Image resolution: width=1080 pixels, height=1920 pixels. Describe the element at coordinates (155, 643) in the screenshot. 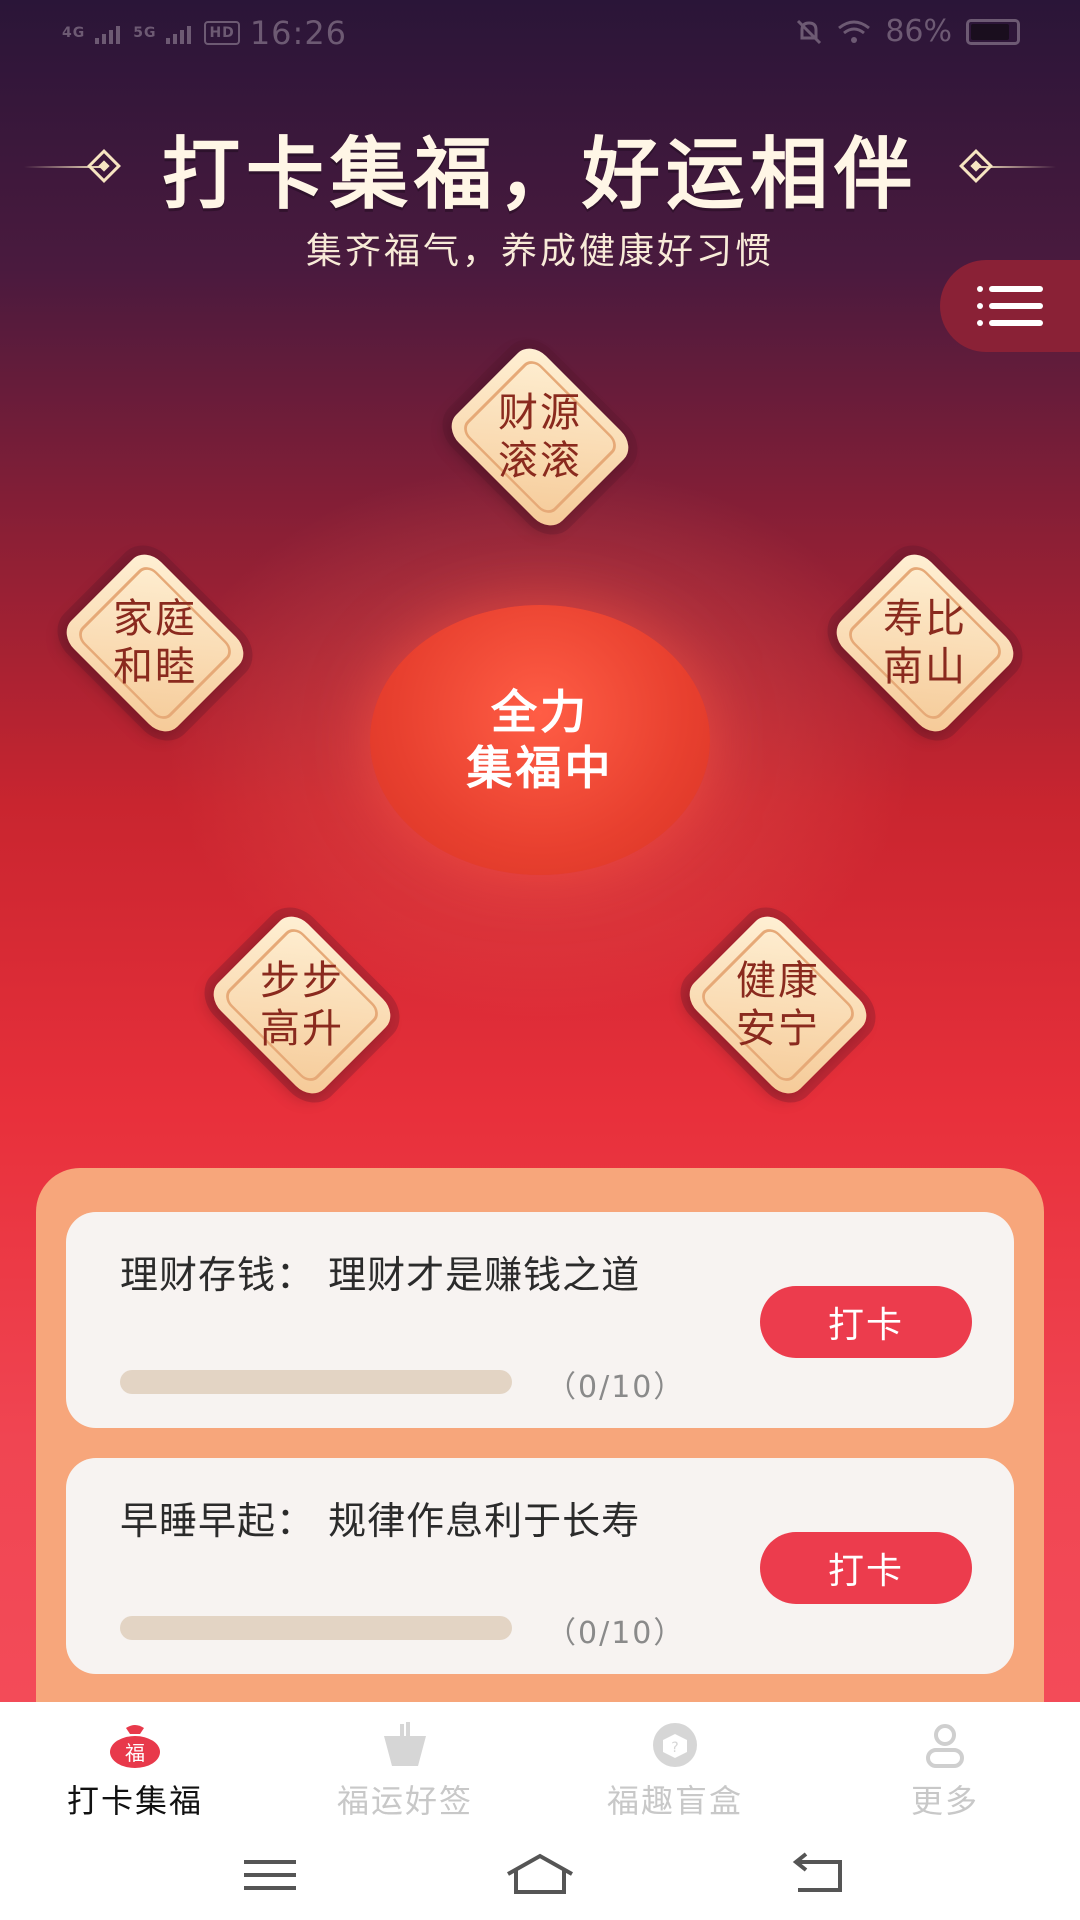

I see `charm-family: 家庭 和睦` at that location.